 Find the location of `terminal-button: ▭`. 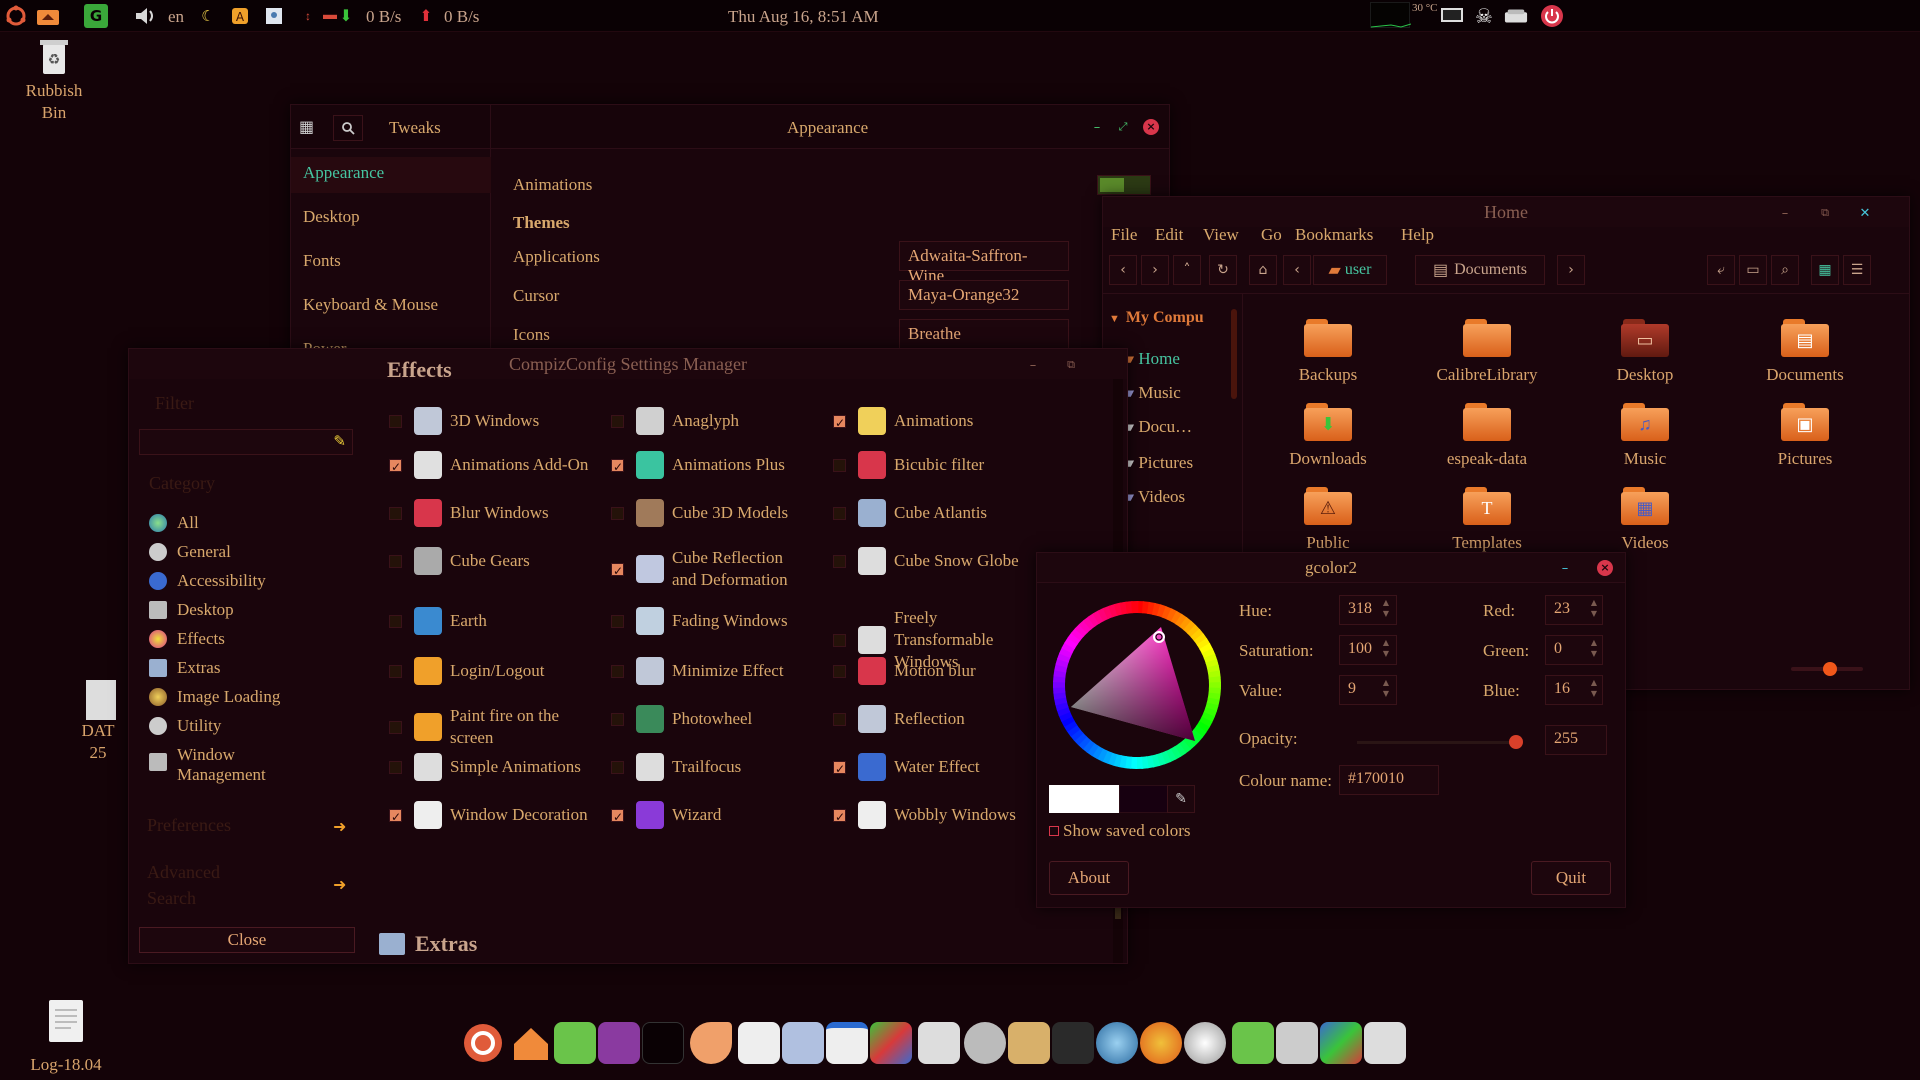

terminal-button: ▭ is located at coordinates (1753, 270).